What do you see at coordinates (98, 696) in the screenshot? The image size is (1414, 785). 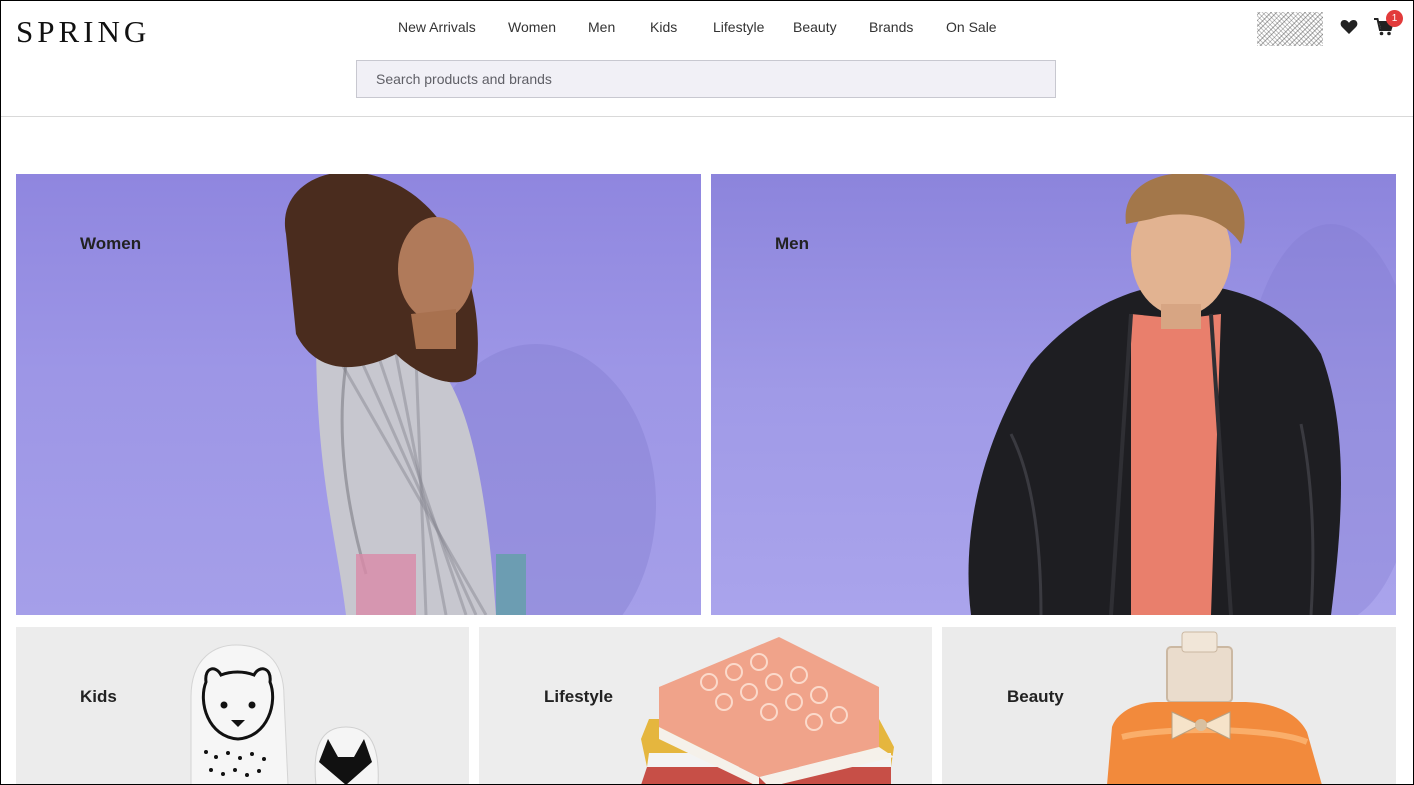 I see `tile-label-kids: Kids` at bounding box center [98, 696].